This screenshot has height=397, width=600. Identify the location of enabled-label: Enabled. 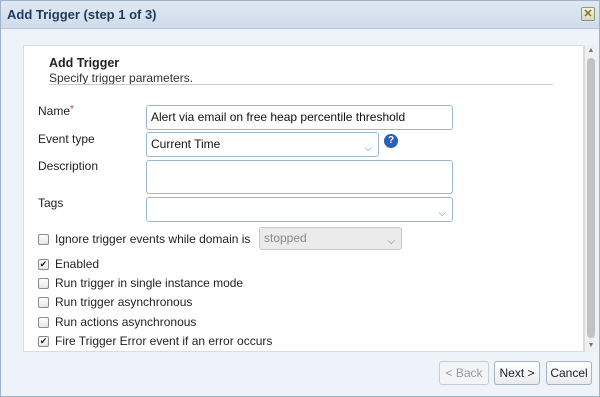
(77, 264).